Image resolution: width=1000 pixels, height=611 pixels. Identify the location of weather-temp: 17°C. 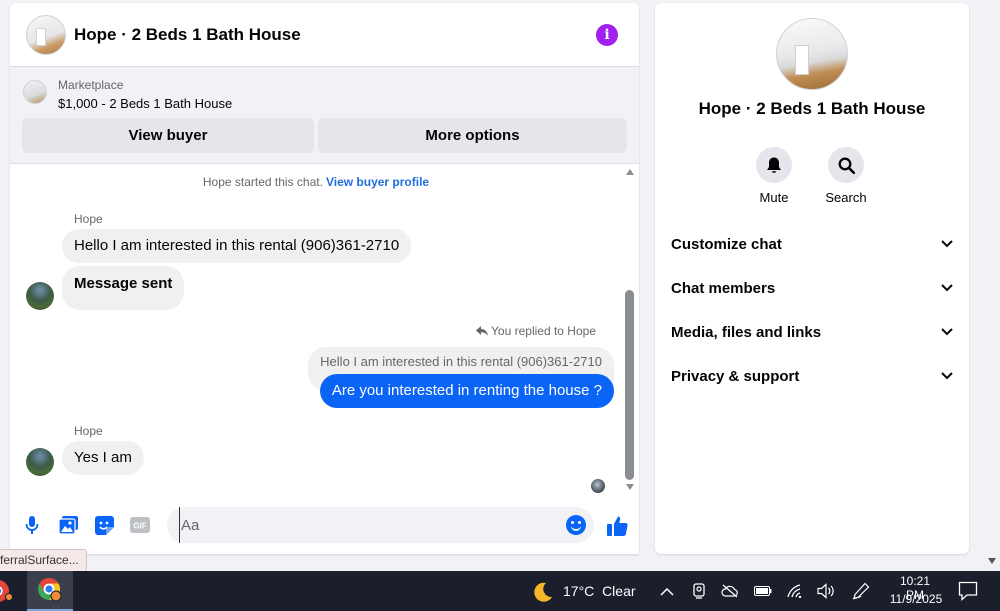
(579, 591).